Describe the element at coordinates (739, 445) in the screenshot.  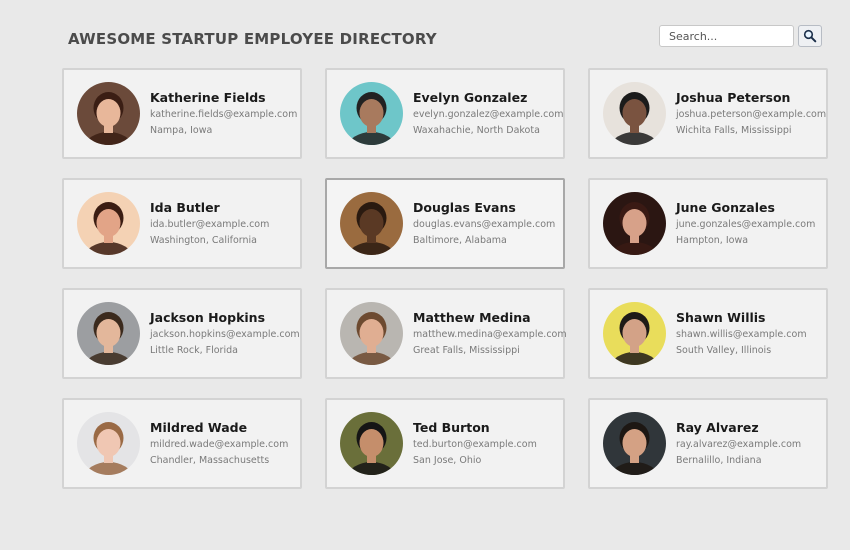
I see `employee-email: ray.alvarez@example.com` at that location.